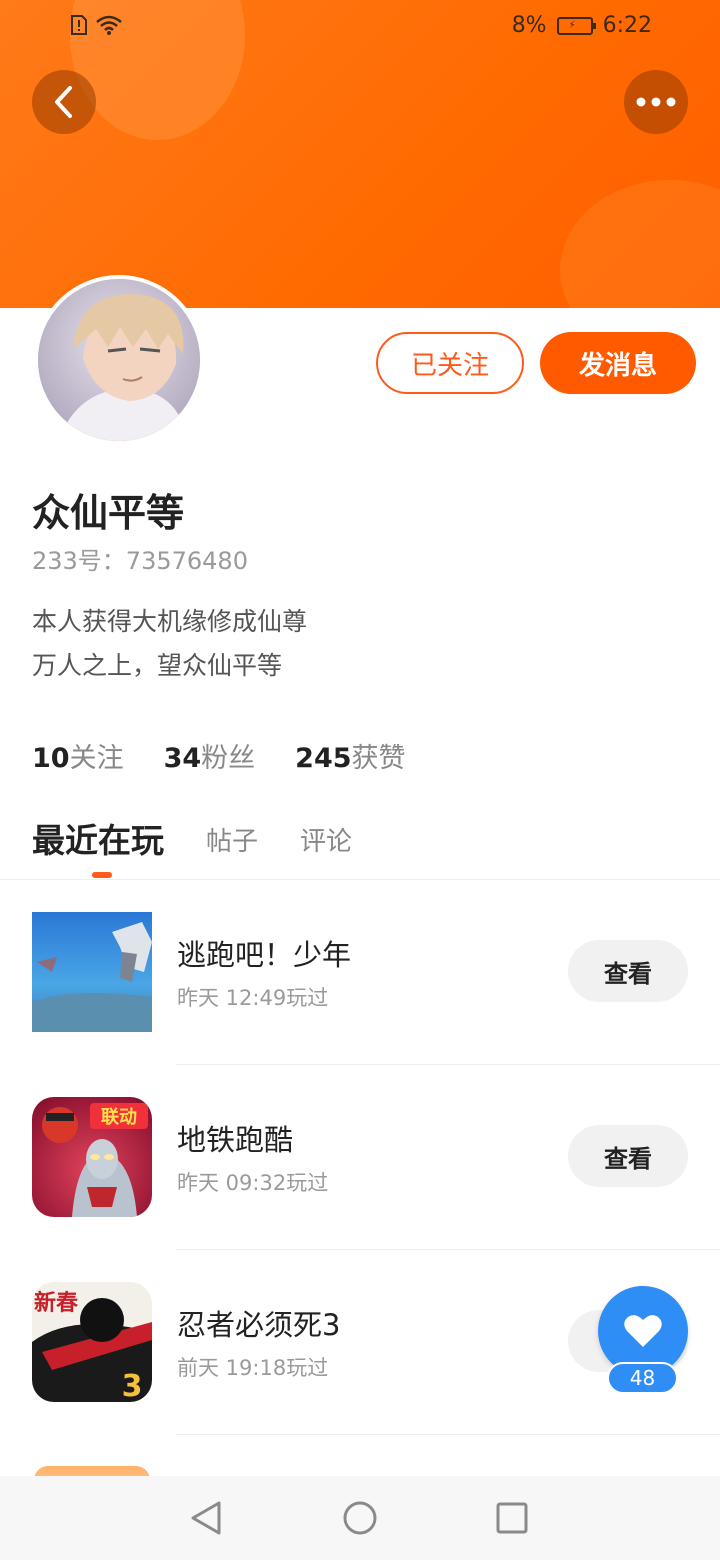 This screenshot has width=720, height=1560. What do you see at coordinates (264, 955) in the screenshot?
I see `game-name: 逃跑吧！少年` at bounding box center [264, 955].